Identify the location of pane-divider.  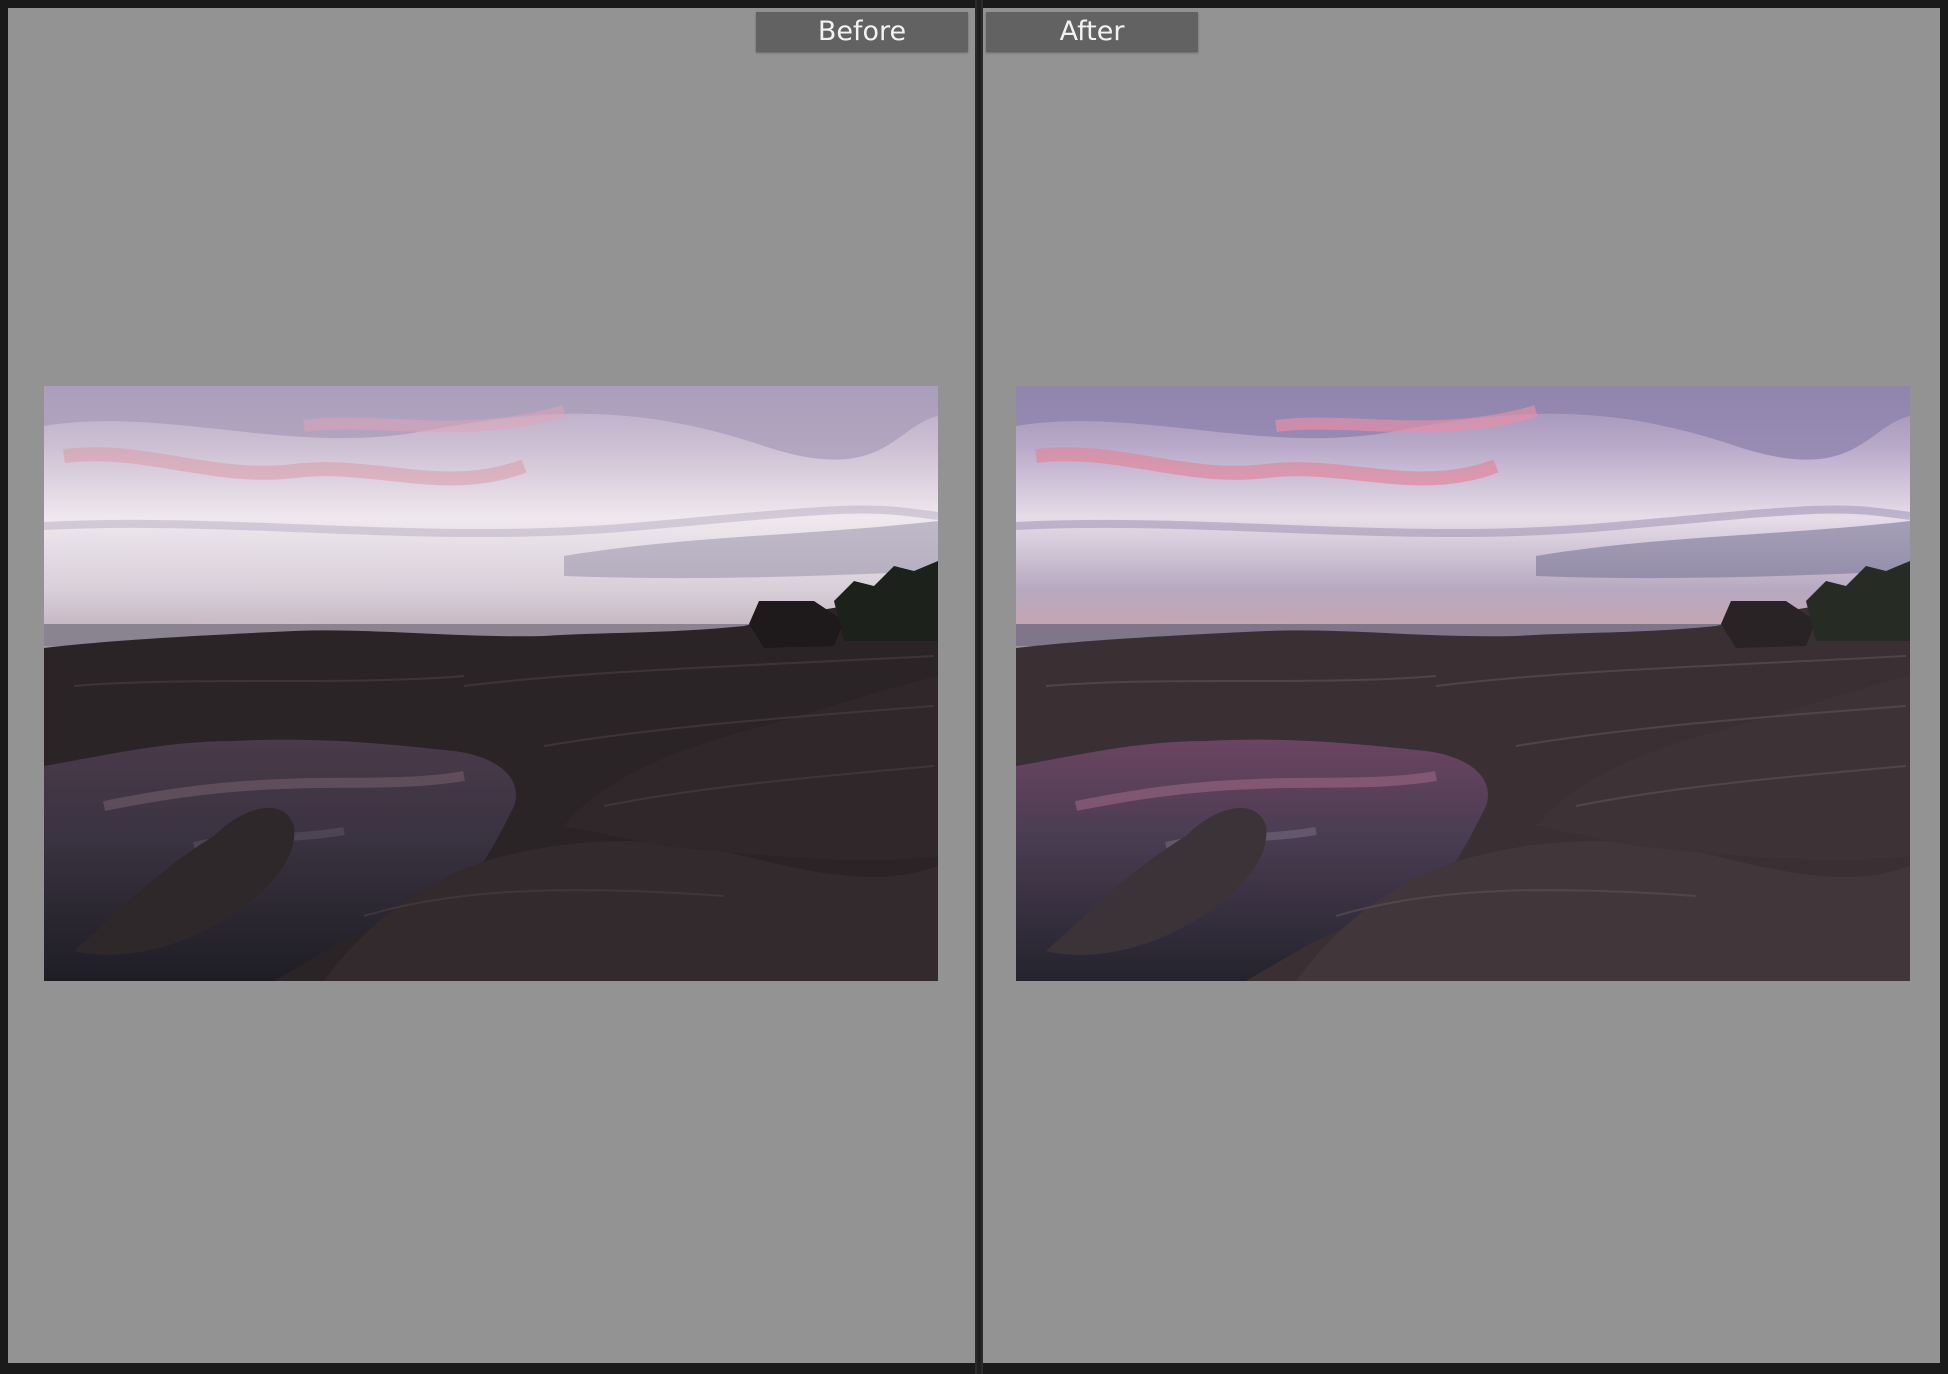
(979, 687).